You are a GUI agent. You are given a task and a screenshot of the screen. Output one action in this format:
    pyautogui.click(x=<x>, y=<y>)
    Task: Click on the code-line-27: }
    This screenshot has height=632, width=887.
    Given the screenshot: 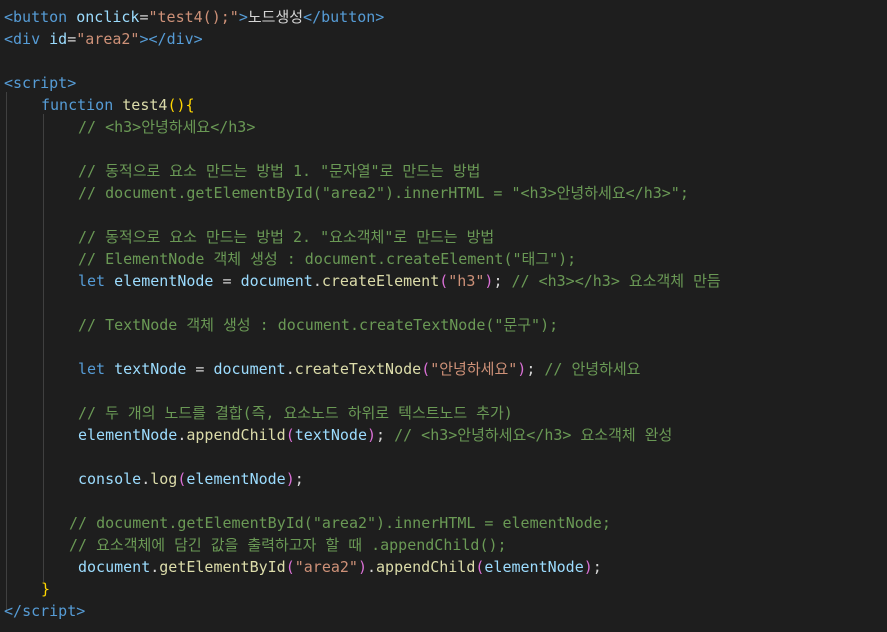 What is the action you would take?
    pyautogui.click(x=45, y=589)
    